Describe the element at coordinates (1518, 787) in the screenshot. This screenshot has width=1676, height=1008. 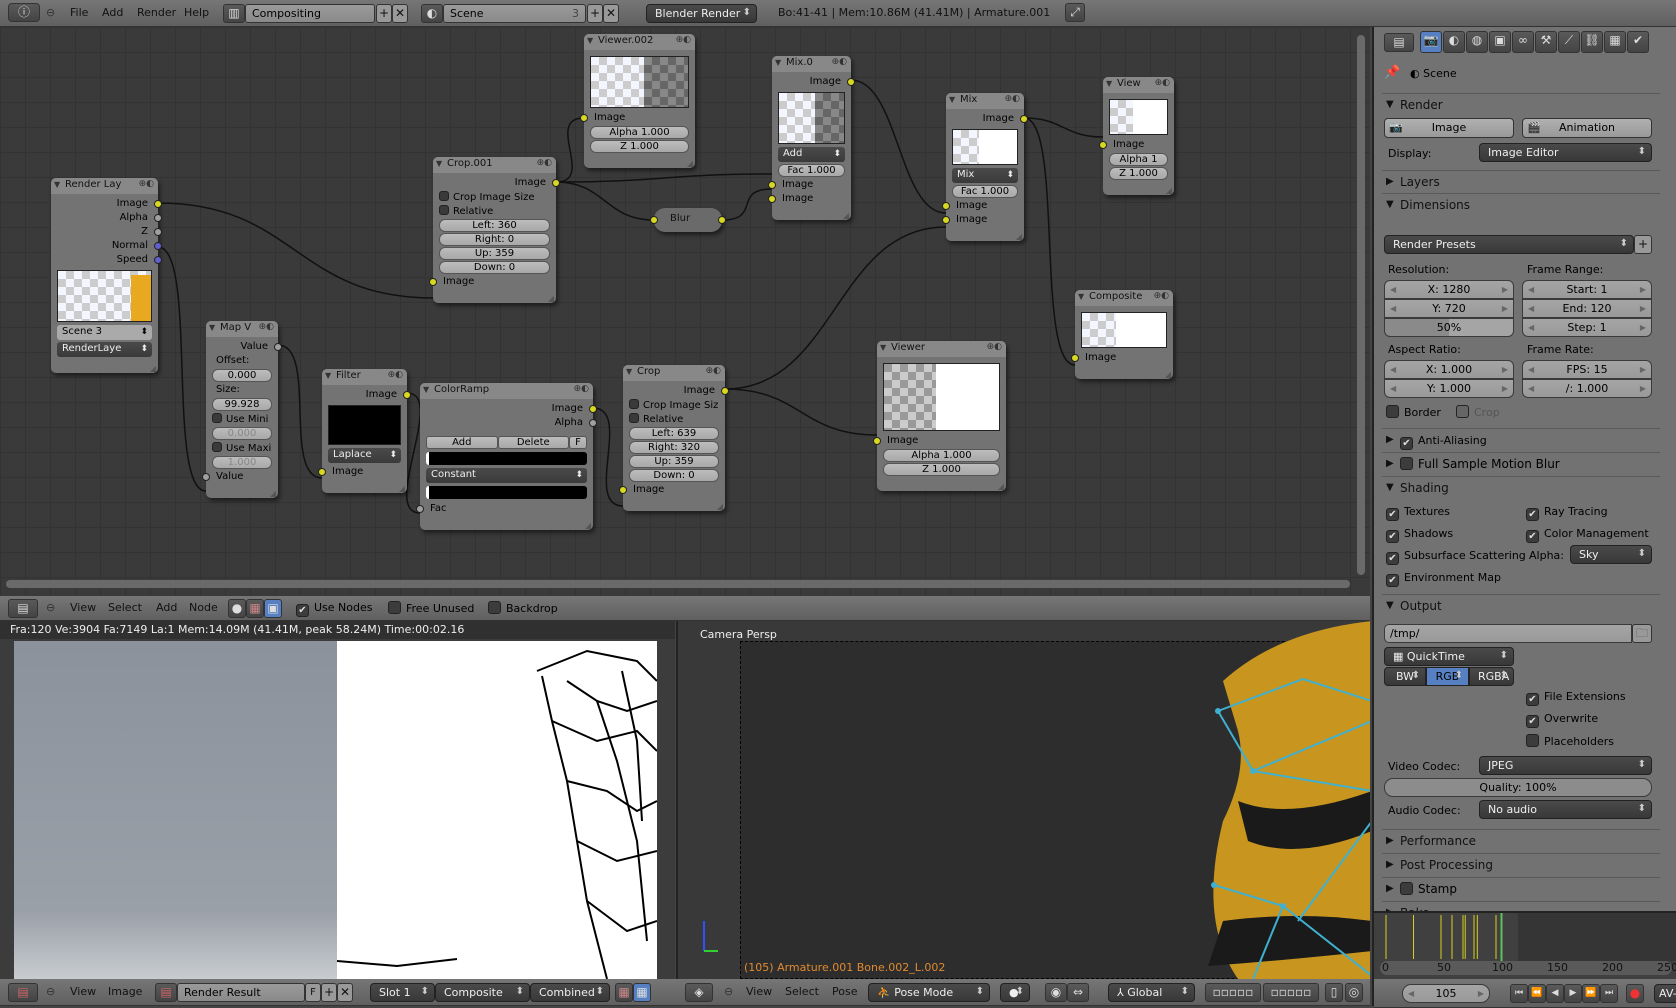
I see `quality-slider: Quality: 100%` at that location.